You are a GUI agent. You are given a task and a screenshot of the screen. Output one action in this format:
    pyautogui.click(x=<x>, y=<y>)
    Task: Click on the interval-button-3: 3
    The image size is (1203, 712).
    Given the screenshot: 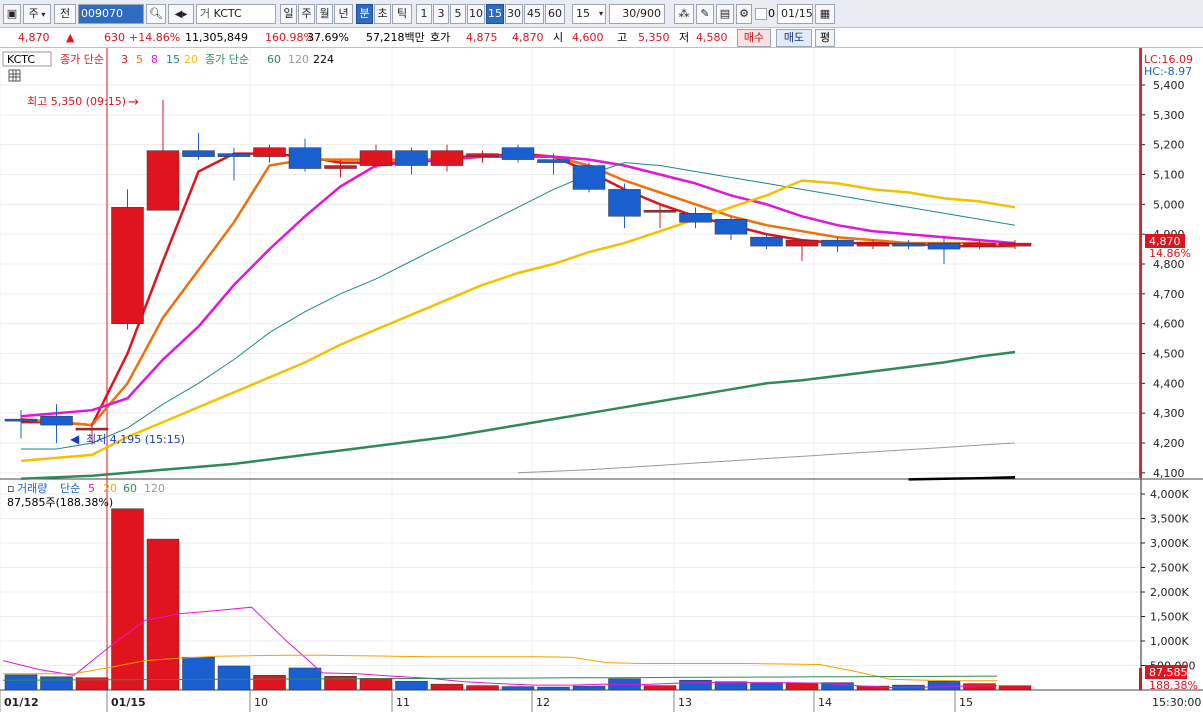 What is the action you would take?
    pyautogui.click(x=441, y=14)
    